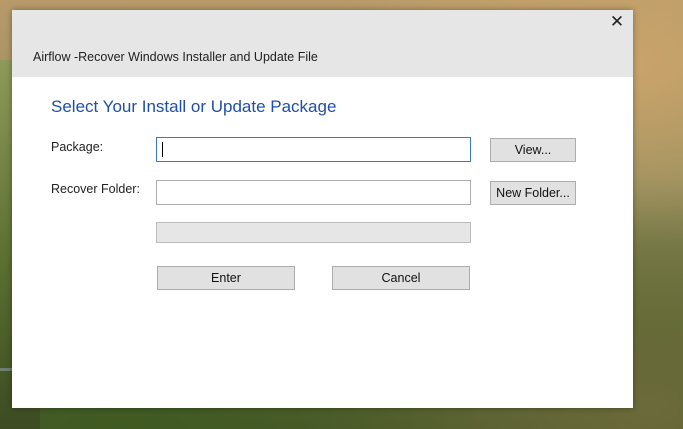  I want to click on close-icon: ✕, so click(617, 21).